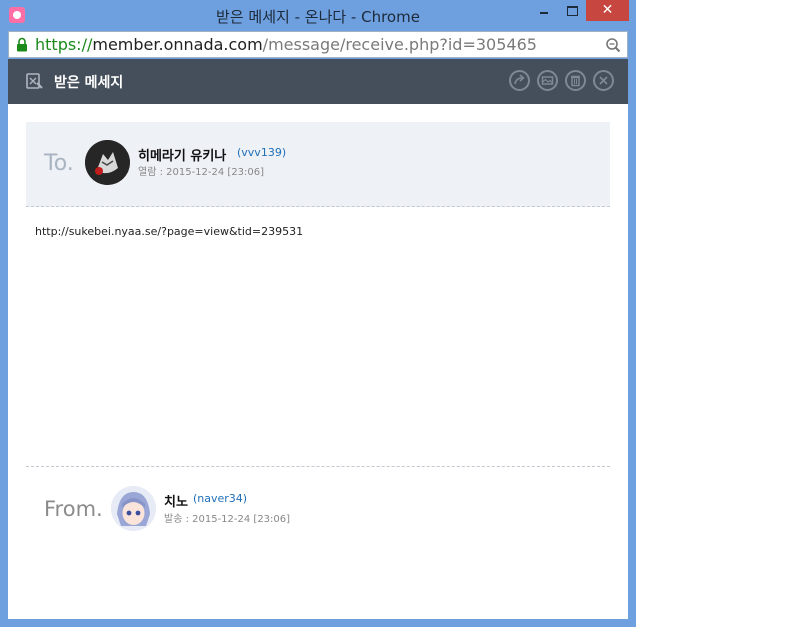 This screenshot has height=627, width=794. What do you see at coordinates (220, 498) in the screenshot?
I see `sender-user-id: (naver34)` at bounding box center [220, 498].